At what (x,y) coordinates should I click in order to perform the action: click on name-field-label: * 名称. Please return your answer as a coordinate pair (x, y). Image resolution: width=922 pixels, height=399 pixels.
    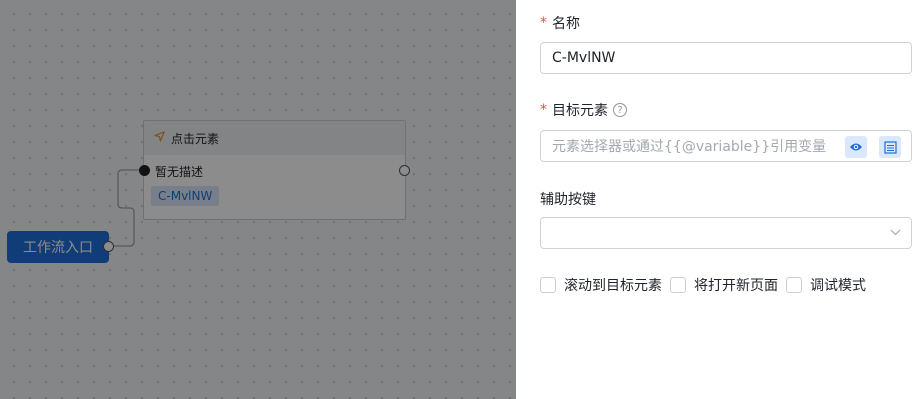
    Looking at the image, I should click on (560, 23).